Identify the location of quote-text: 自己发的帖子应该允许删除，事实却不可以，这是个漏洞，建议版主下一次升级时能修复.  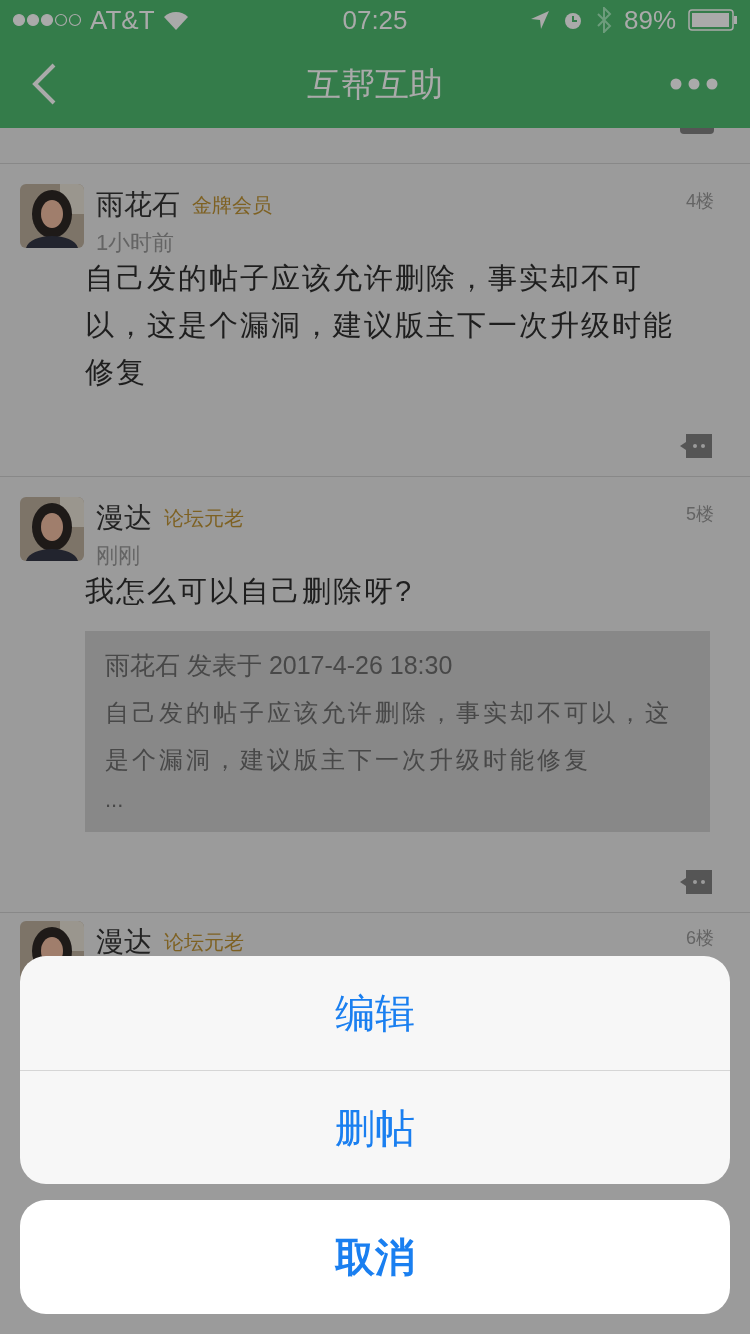
(389, 736).